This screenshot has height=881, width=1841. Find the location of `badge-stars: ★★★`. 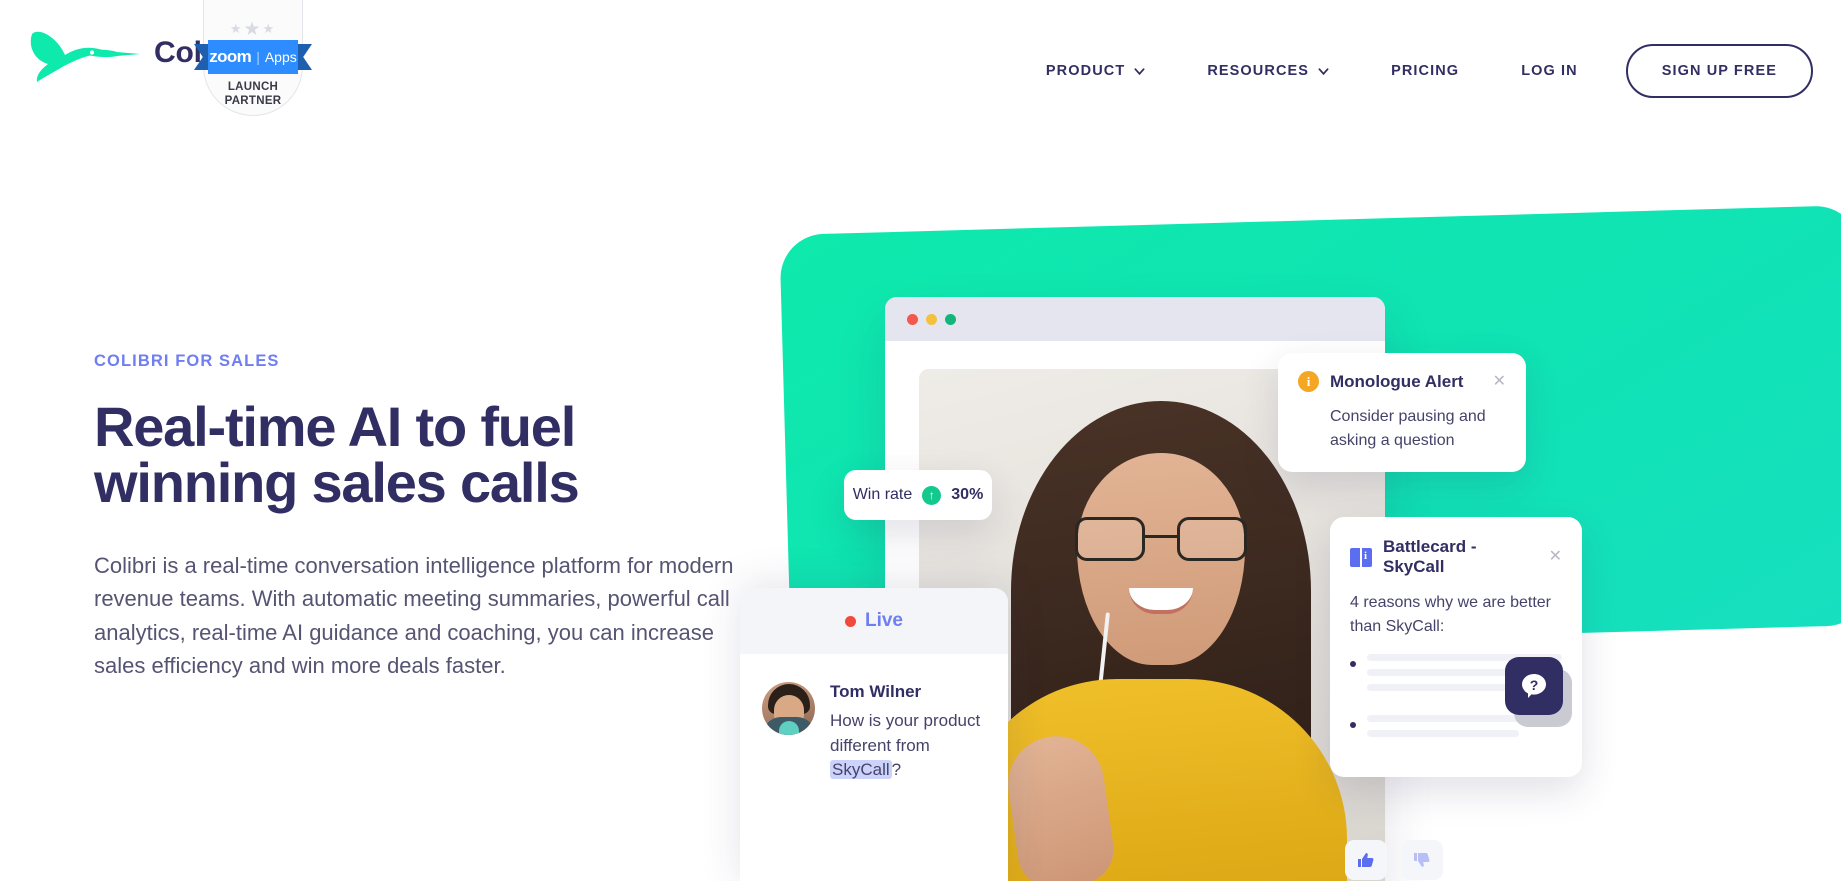

badge-stars: ★★★ is located at coordinates (253, 29).